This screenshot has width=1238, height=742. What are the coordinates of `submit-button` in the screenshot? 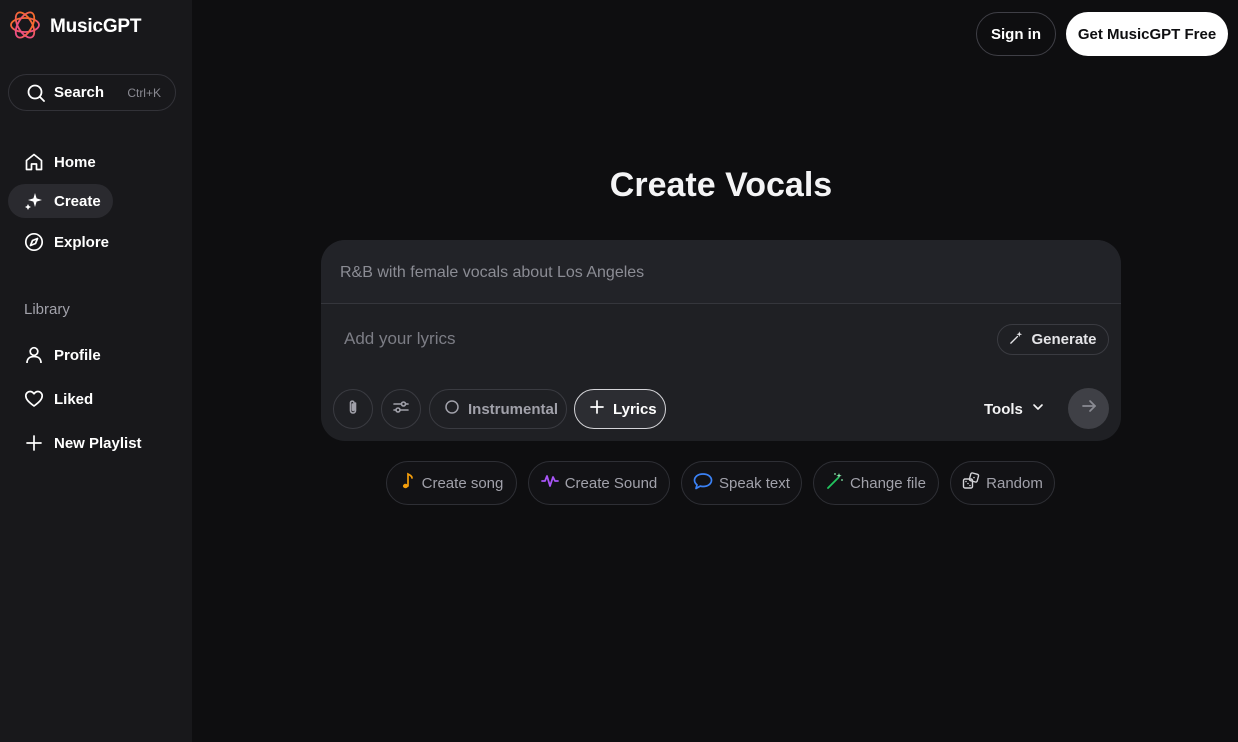 It's located at (1088, 408).